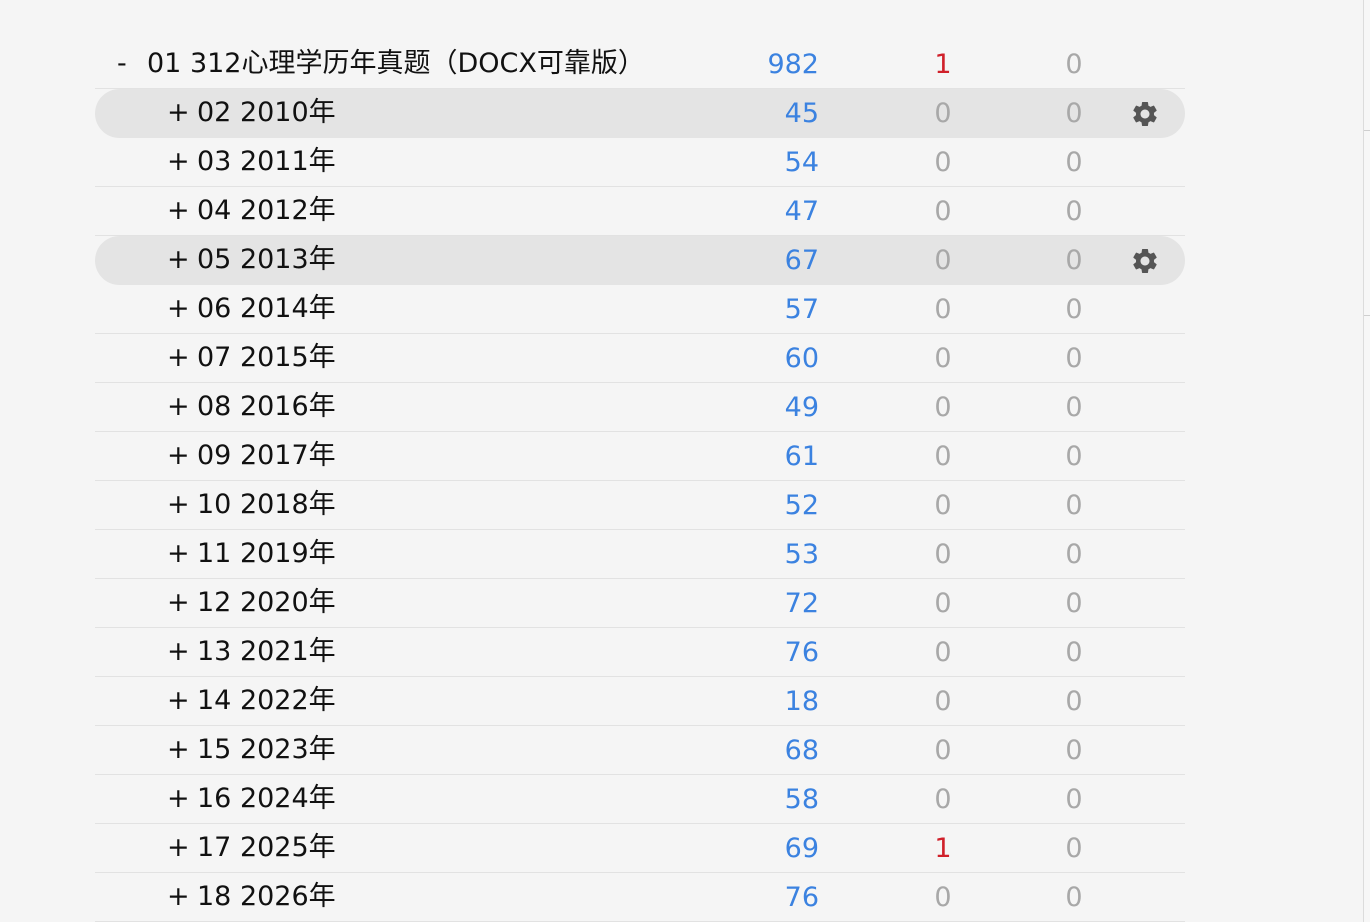 The width and height of the screenshot is (1370, 922). What do you see at coordinates (266, 848) in the screenshot?
I see `deck-name-label: 17 2025年` at bounding box center [266, 848].